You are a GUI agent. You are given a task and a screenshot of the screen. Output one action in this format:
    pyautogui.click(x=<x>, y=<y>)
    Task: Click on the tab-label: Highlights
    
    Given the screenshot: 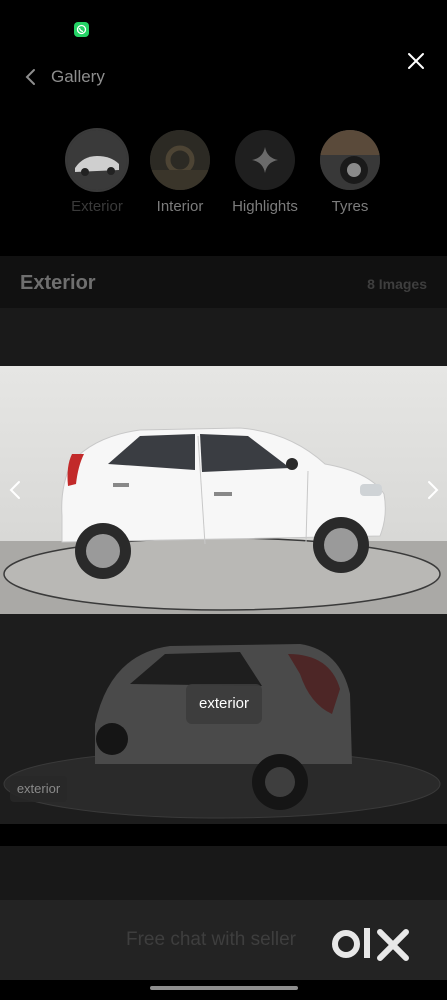 What is the action you would take?
    pyautogui.click(x=265, y=206)
    